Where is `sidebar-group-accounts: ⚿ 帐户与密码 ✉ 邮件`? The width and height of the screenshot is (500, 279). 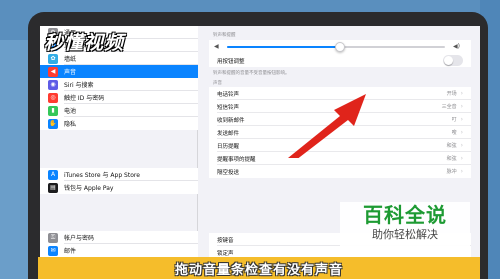
sidebar-group-accounts: ⚿ 帐户与密码 ✉ 邮件 is located at coordinates (119, 244).